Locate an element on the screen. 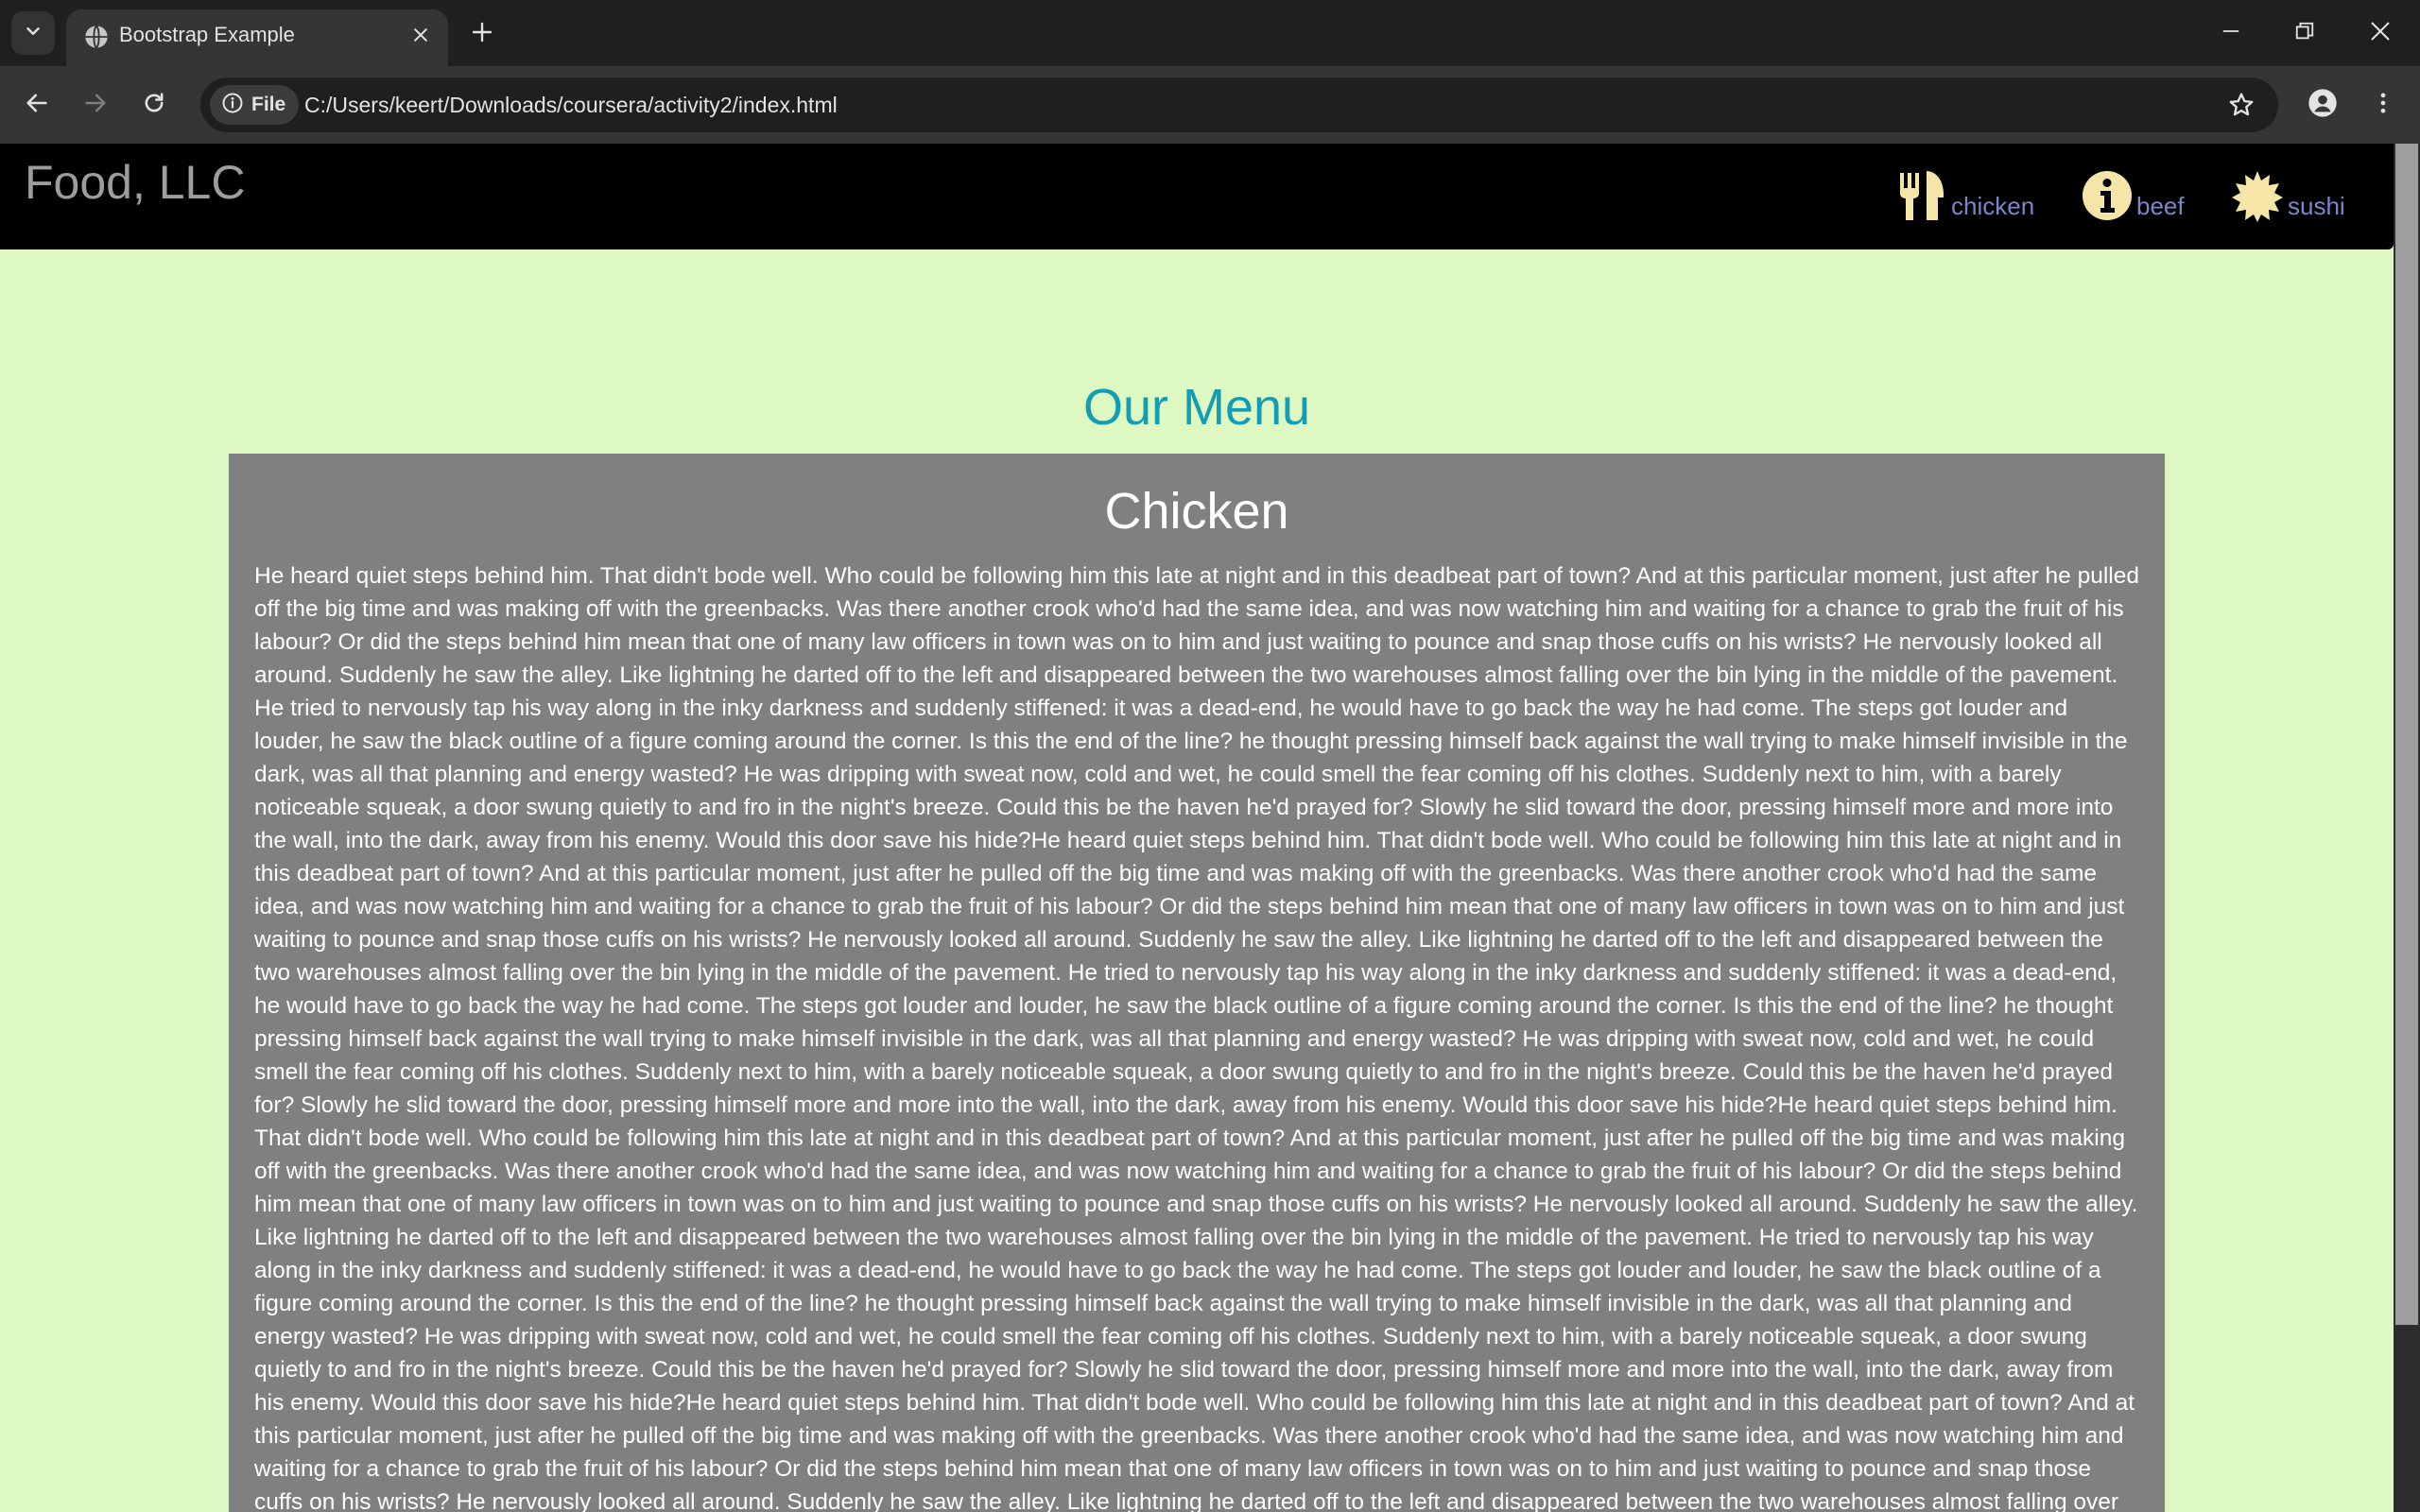 Image resolution: width=2420 pixels, height=1512 pixels. new-tab-button is located at coordinates (482, 34).